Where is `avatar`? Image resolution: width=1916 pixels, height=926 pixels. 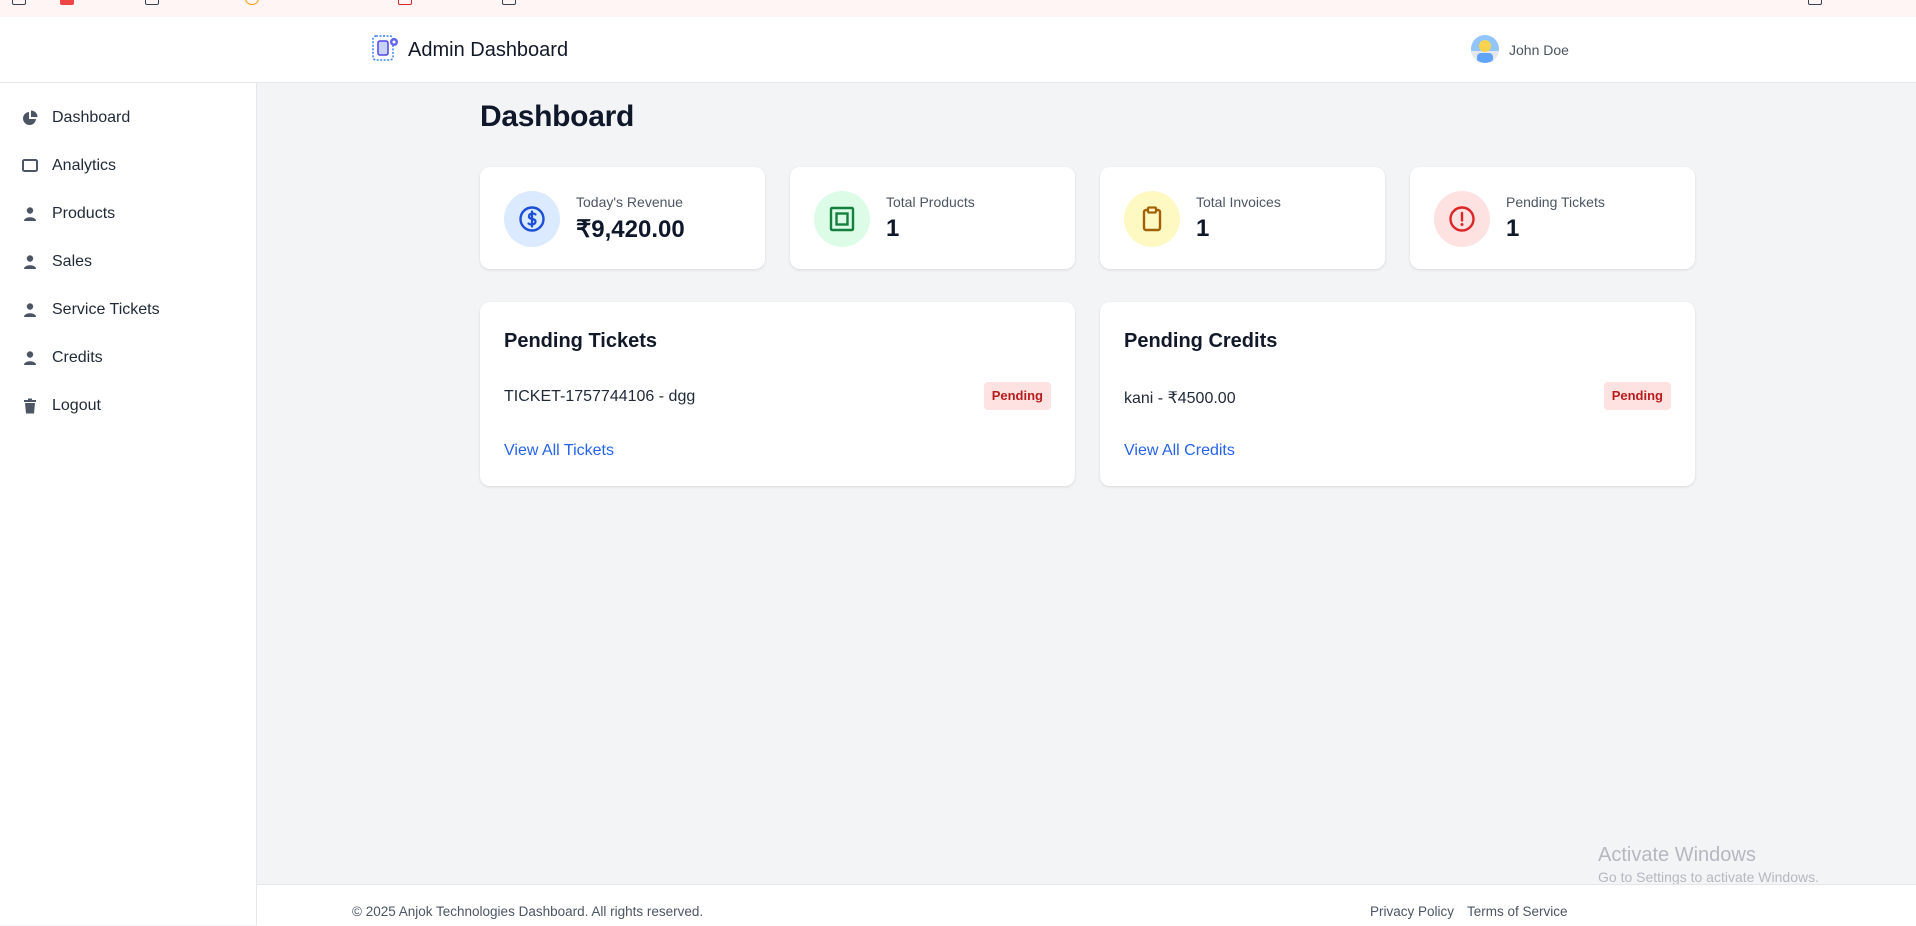
avatar is located at coordinates (1485, 49).